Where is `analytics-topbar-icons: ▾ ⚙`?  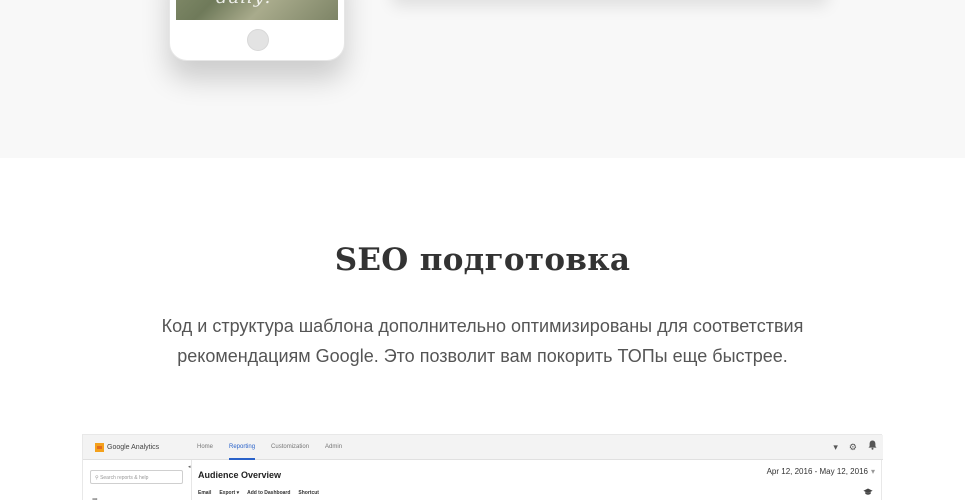 analytics-topbar-icons: ▾ ⚙ is located at coordinates (849, 447).